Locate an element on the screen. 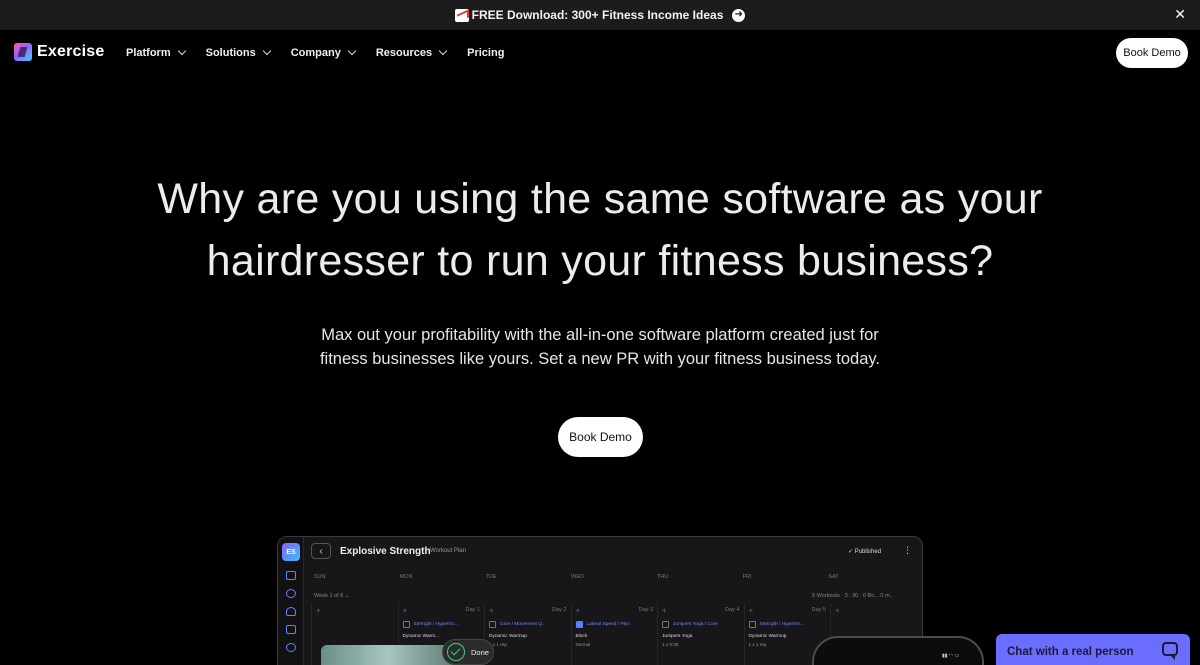 The image size is (1200, 665). checkbox-checked is located at coordinates (579, 624).